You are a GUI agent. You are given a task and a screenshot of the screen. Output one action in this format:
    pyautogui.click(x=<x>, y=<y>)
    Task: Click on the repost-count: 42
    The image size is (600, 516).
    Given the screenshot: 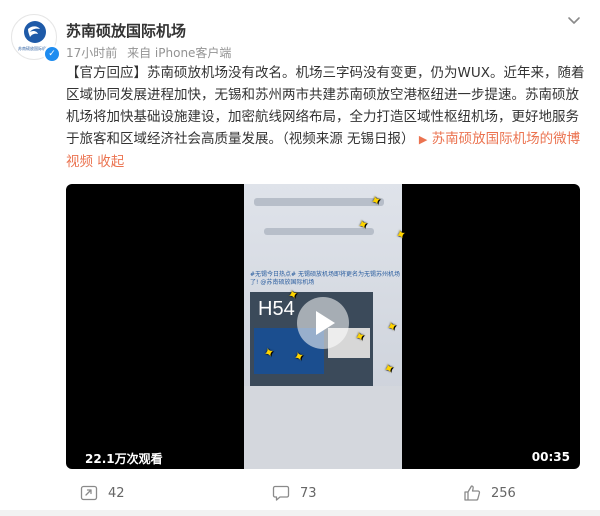 What is the action you would take?
    pyautogui.click(x=116, y=493)
    